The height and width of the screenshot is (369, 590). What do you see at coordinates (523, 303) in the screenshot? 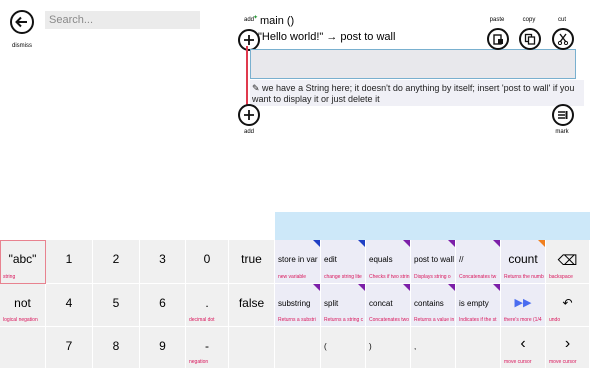
I see `key-label: ▶▶` at bounding box center [523, 303].